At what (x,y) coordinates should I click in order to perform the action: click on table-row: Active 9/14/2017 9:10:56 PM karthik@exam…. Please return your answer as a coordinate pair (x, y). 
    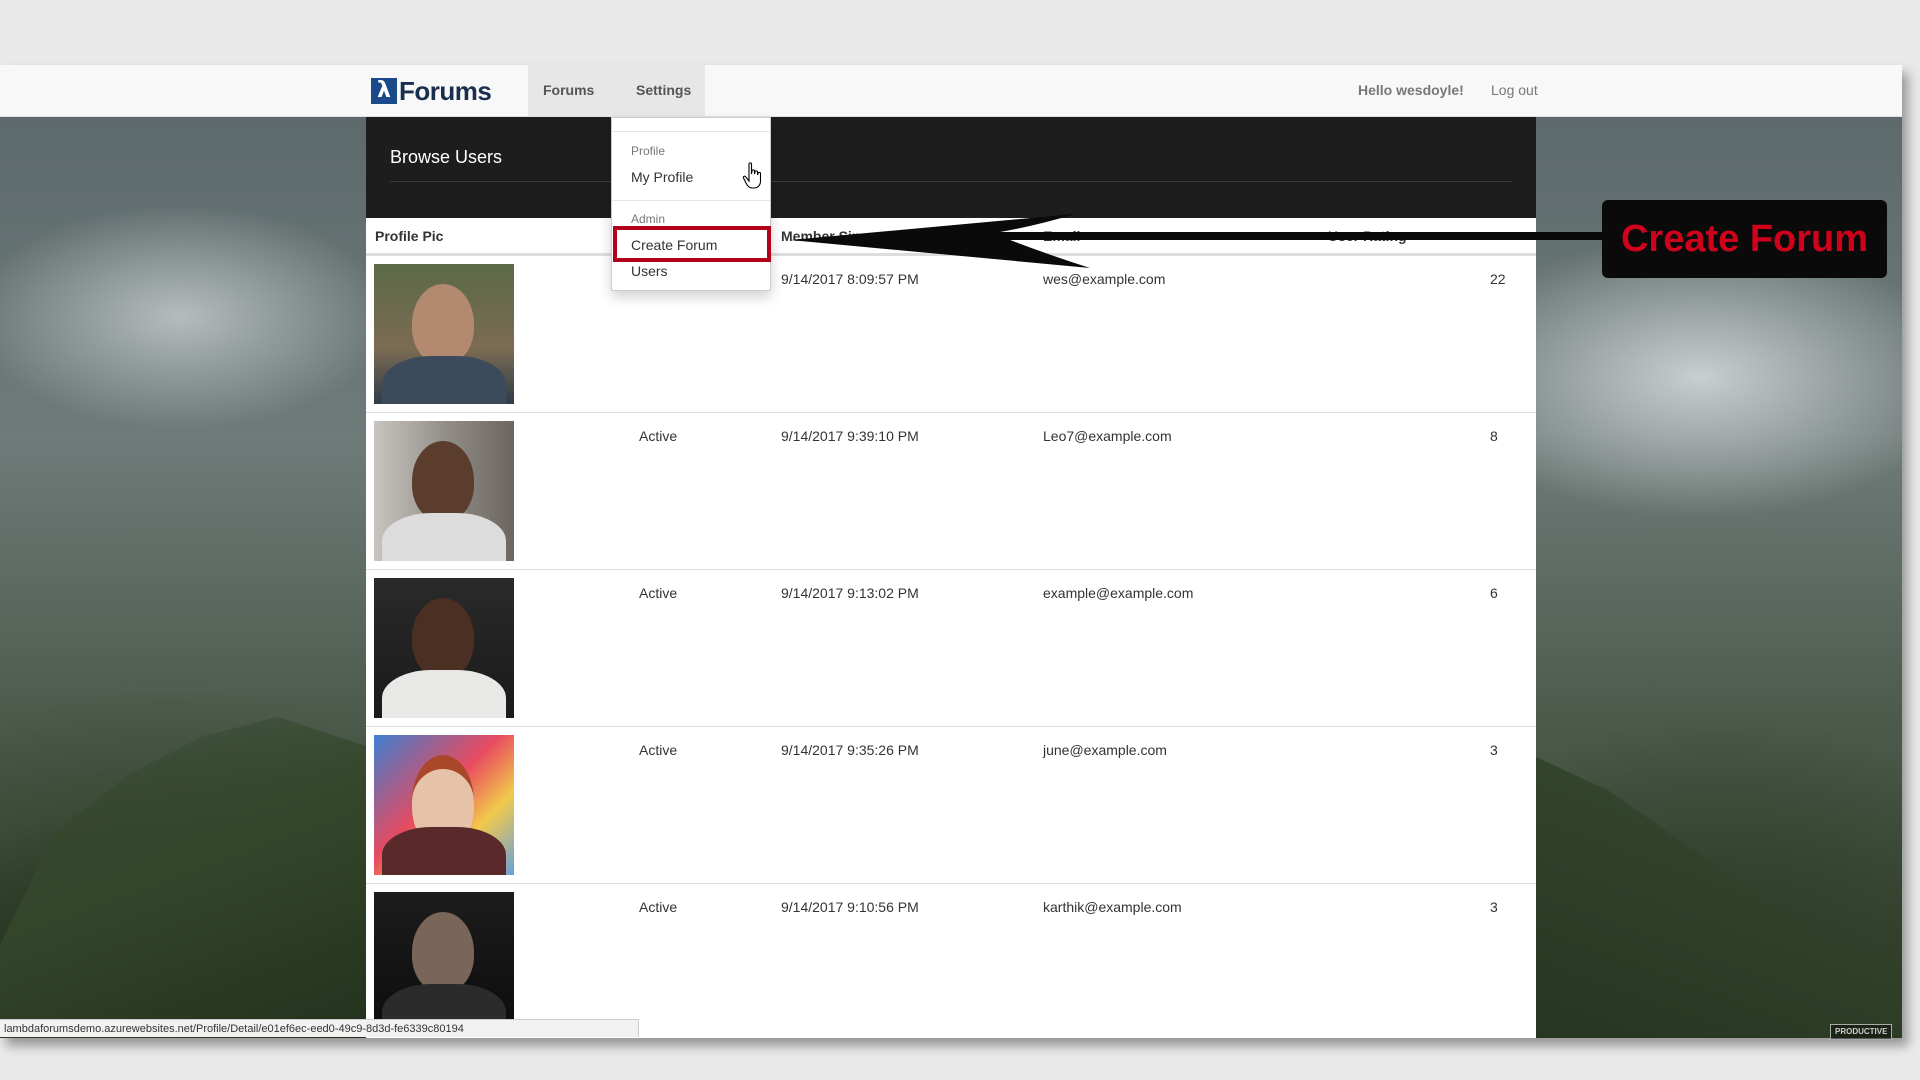
    Looking at the image, I should click on (951, 960).